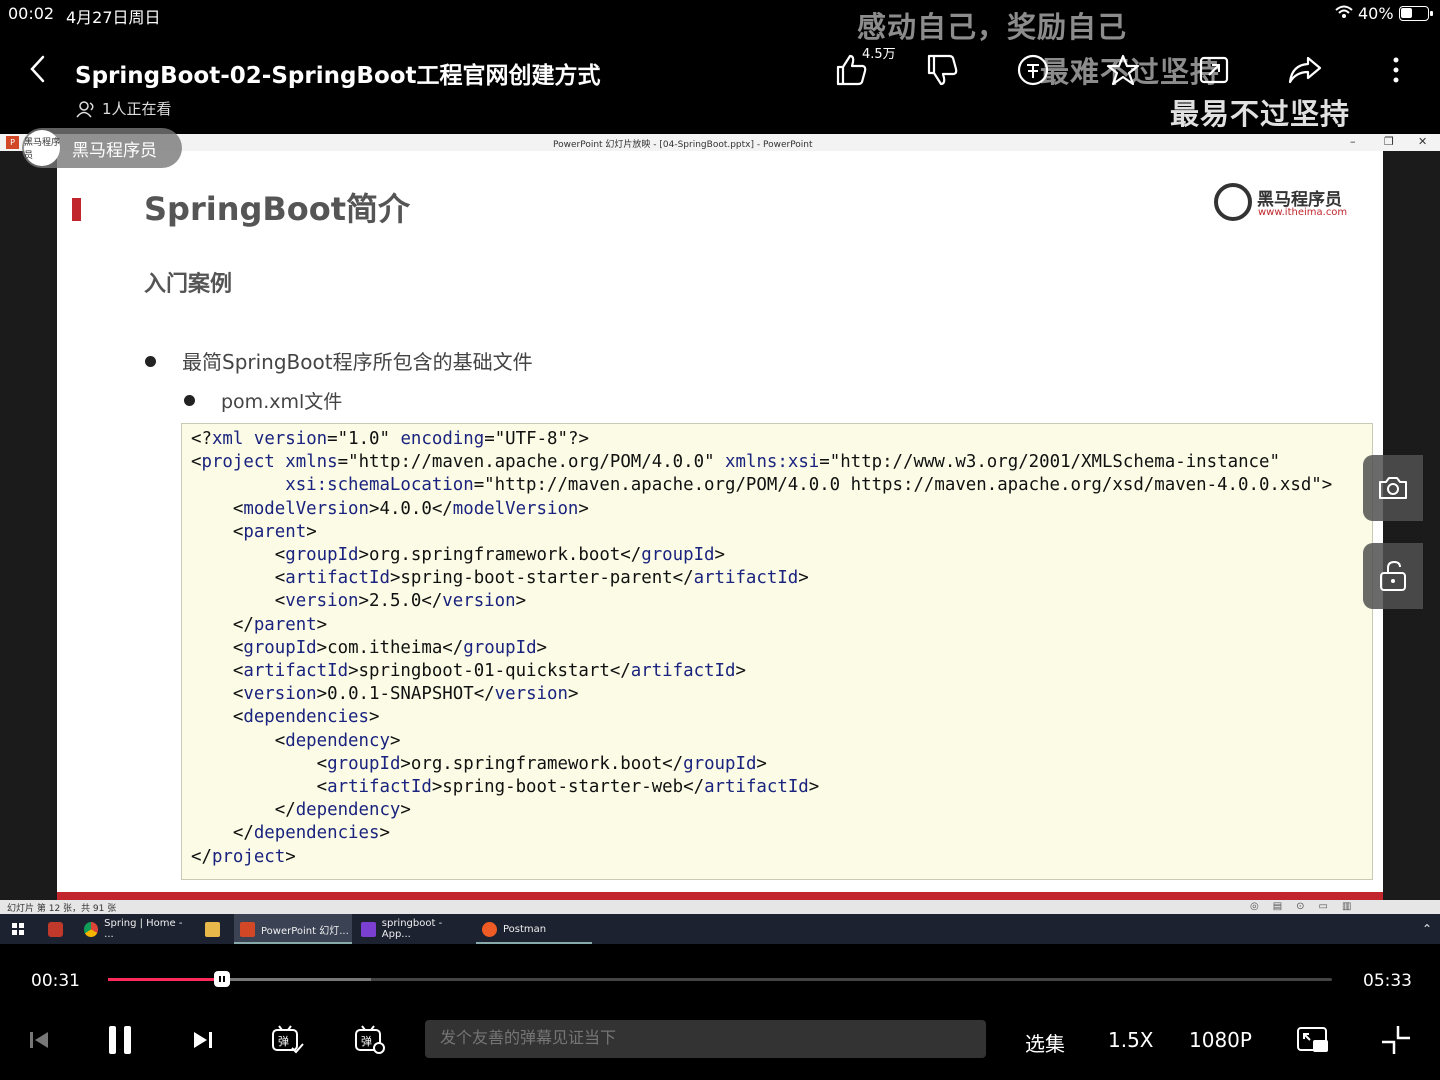  What do you see at coordinates (214, 929) in the screenshot?
I see `folder-icon` at bounding box center [214, 929].